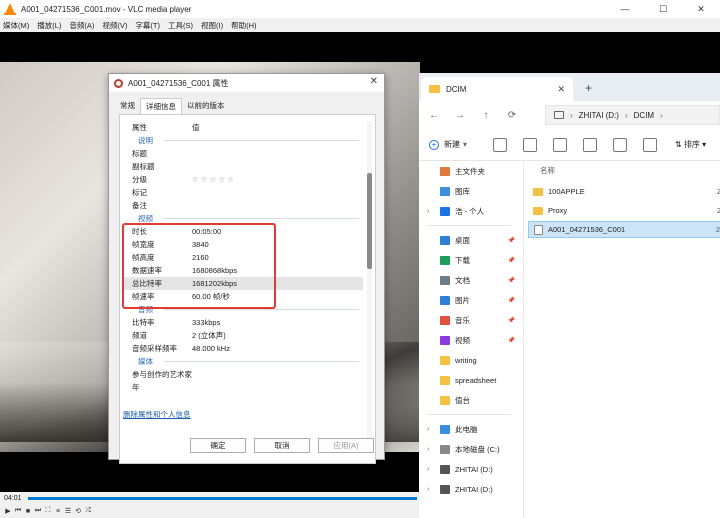 This screenshot has height=518, width=720. I want to click on property-row: 标记, so click(243, 192).